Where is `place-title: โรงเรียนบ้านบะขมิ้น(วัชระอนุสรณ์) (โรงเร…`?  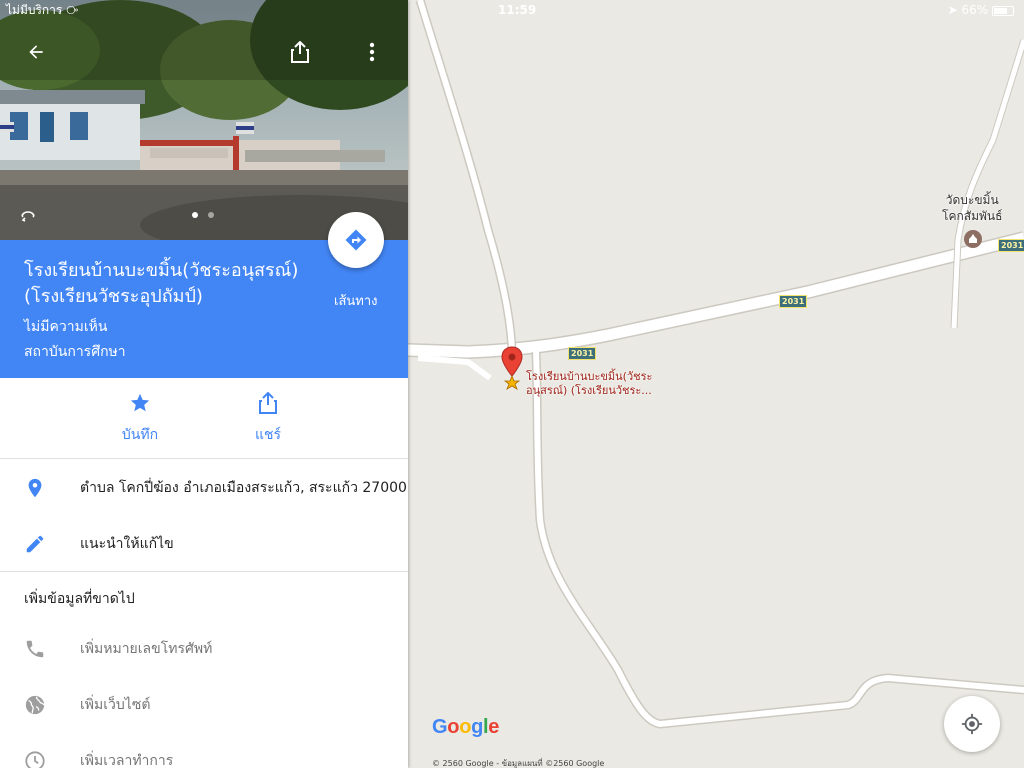 place-title: โรงเรียนบ้านบะขมิ้น(วัชระอนุสรณ์) (โรงเร… is located at coordinates (161, 283).